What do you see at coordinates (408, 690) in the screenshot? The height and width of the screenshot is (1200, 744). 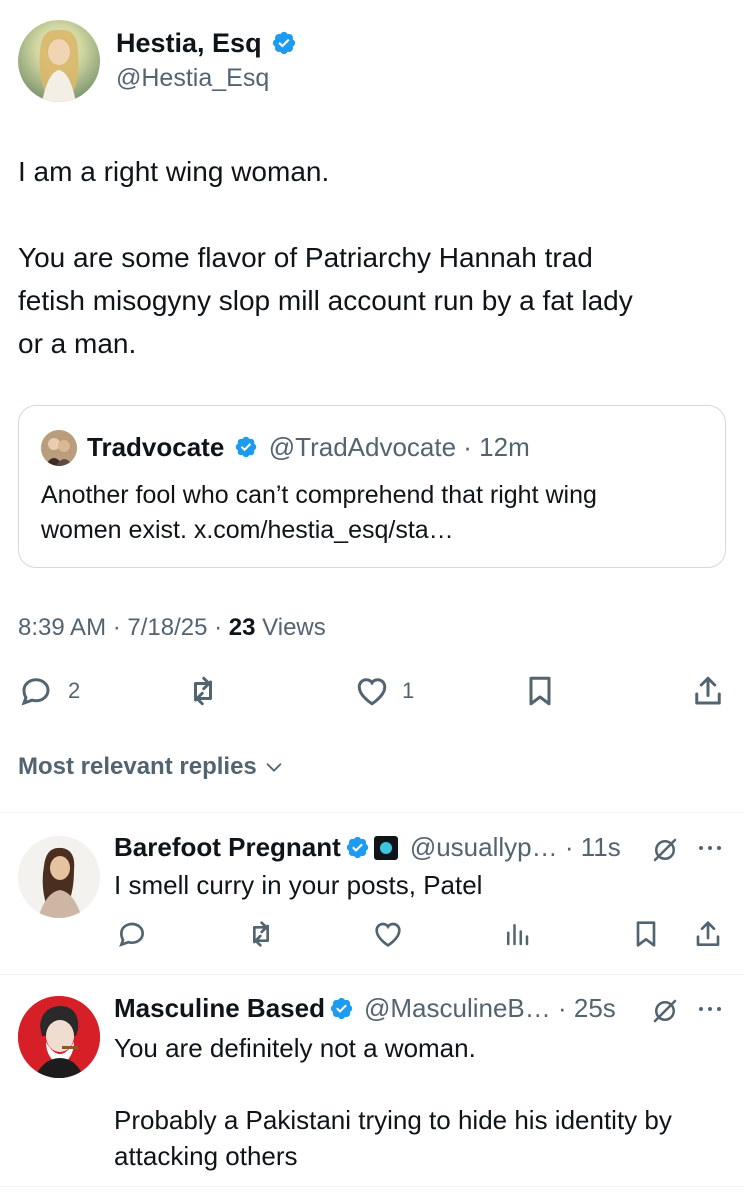 I see `like-count: 1` at bounding box center [408, 690].